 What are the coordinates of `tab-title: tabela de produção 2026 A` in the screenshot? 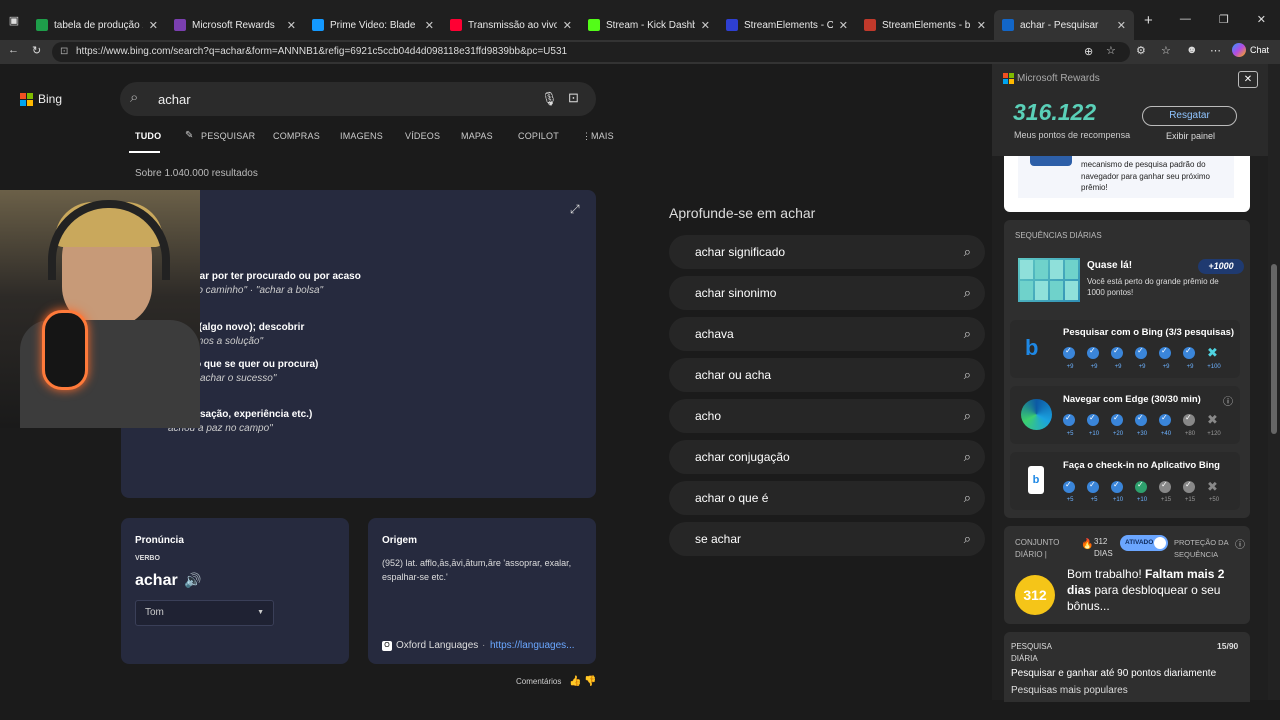 It's located at (98, 25).